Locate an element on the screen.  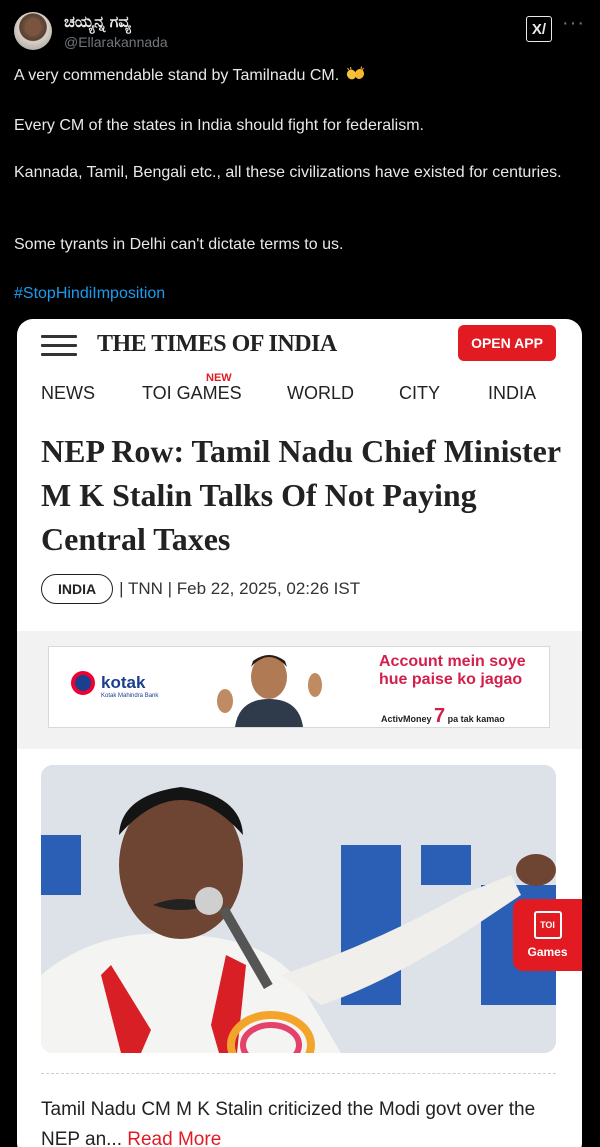
toi-games-floating-button: TOI Games is located at coordinates (547, 935).